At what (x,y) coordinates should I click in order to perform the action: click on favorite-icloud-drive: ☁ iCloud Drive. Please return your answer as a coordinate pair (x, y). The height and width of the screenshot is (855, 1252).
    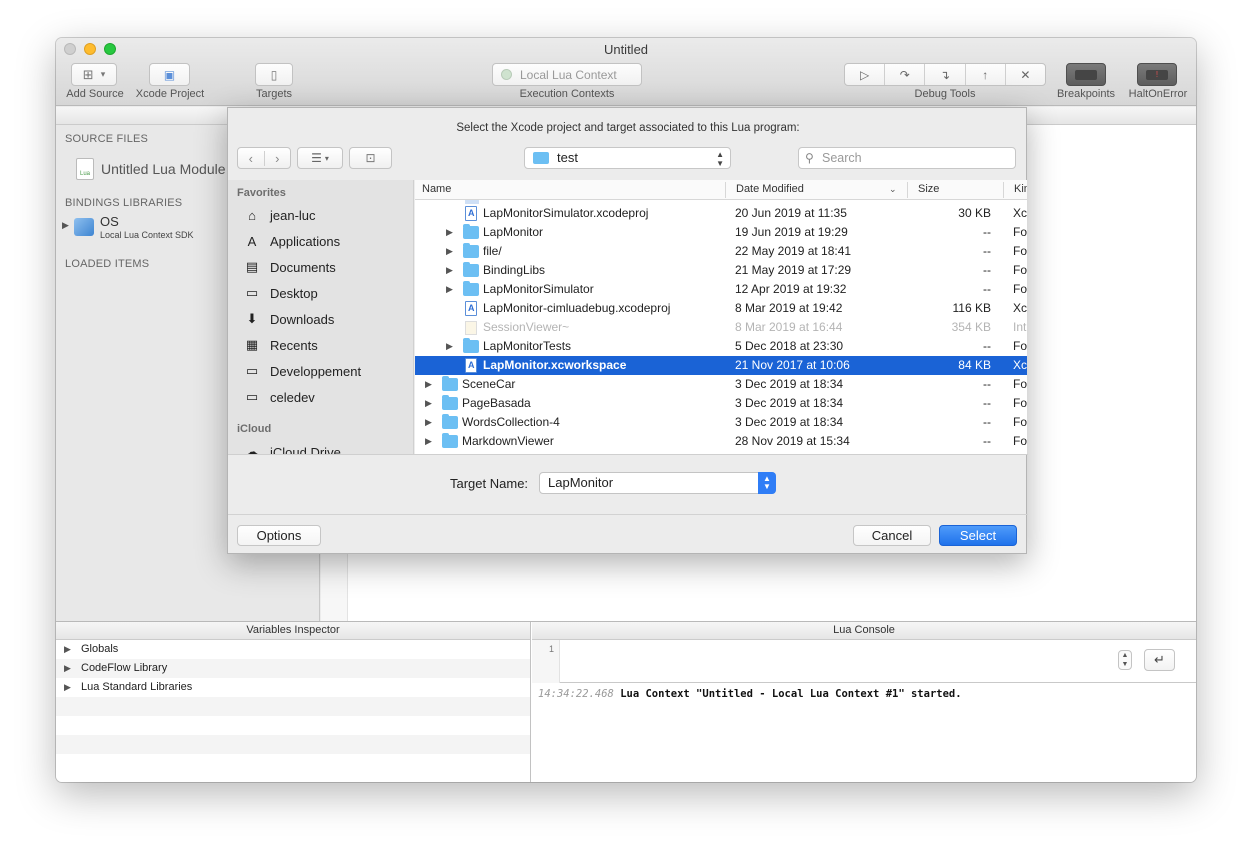
    Looking at the image, I should click on (291, 448).